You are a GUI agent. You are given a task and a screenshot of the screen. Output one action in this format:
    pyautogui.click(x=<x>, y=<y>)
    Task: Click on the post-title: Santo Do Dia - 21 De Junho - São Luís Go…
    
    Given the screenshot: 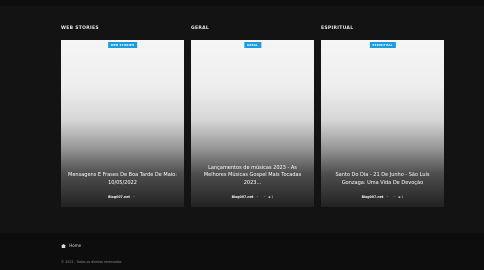 What is the action you would take?
    pyautogui.click(x=382, y=179)
    